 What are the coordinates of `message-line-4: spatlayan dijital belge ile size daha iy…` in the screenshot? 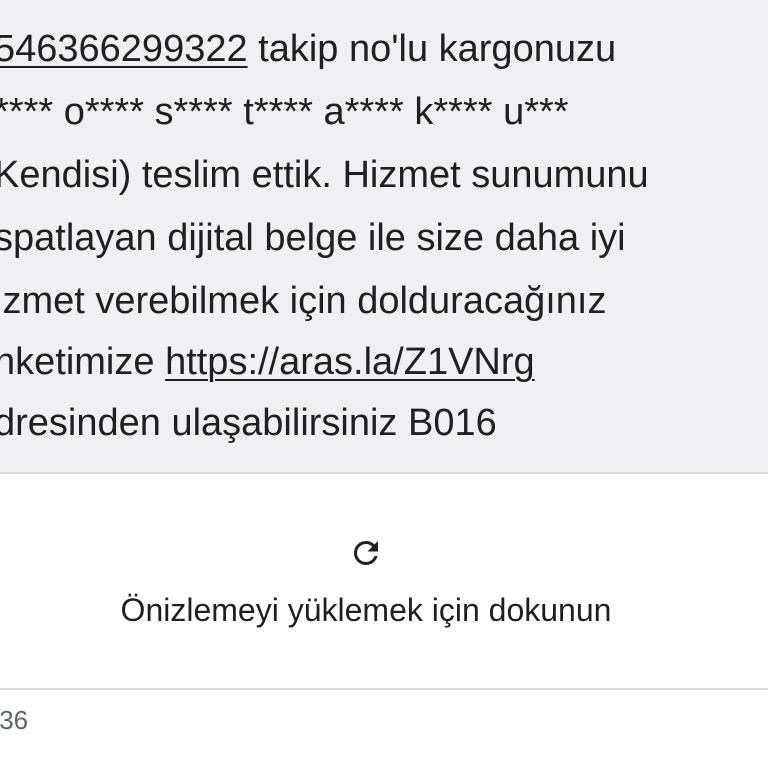 It's located at (313, 238).